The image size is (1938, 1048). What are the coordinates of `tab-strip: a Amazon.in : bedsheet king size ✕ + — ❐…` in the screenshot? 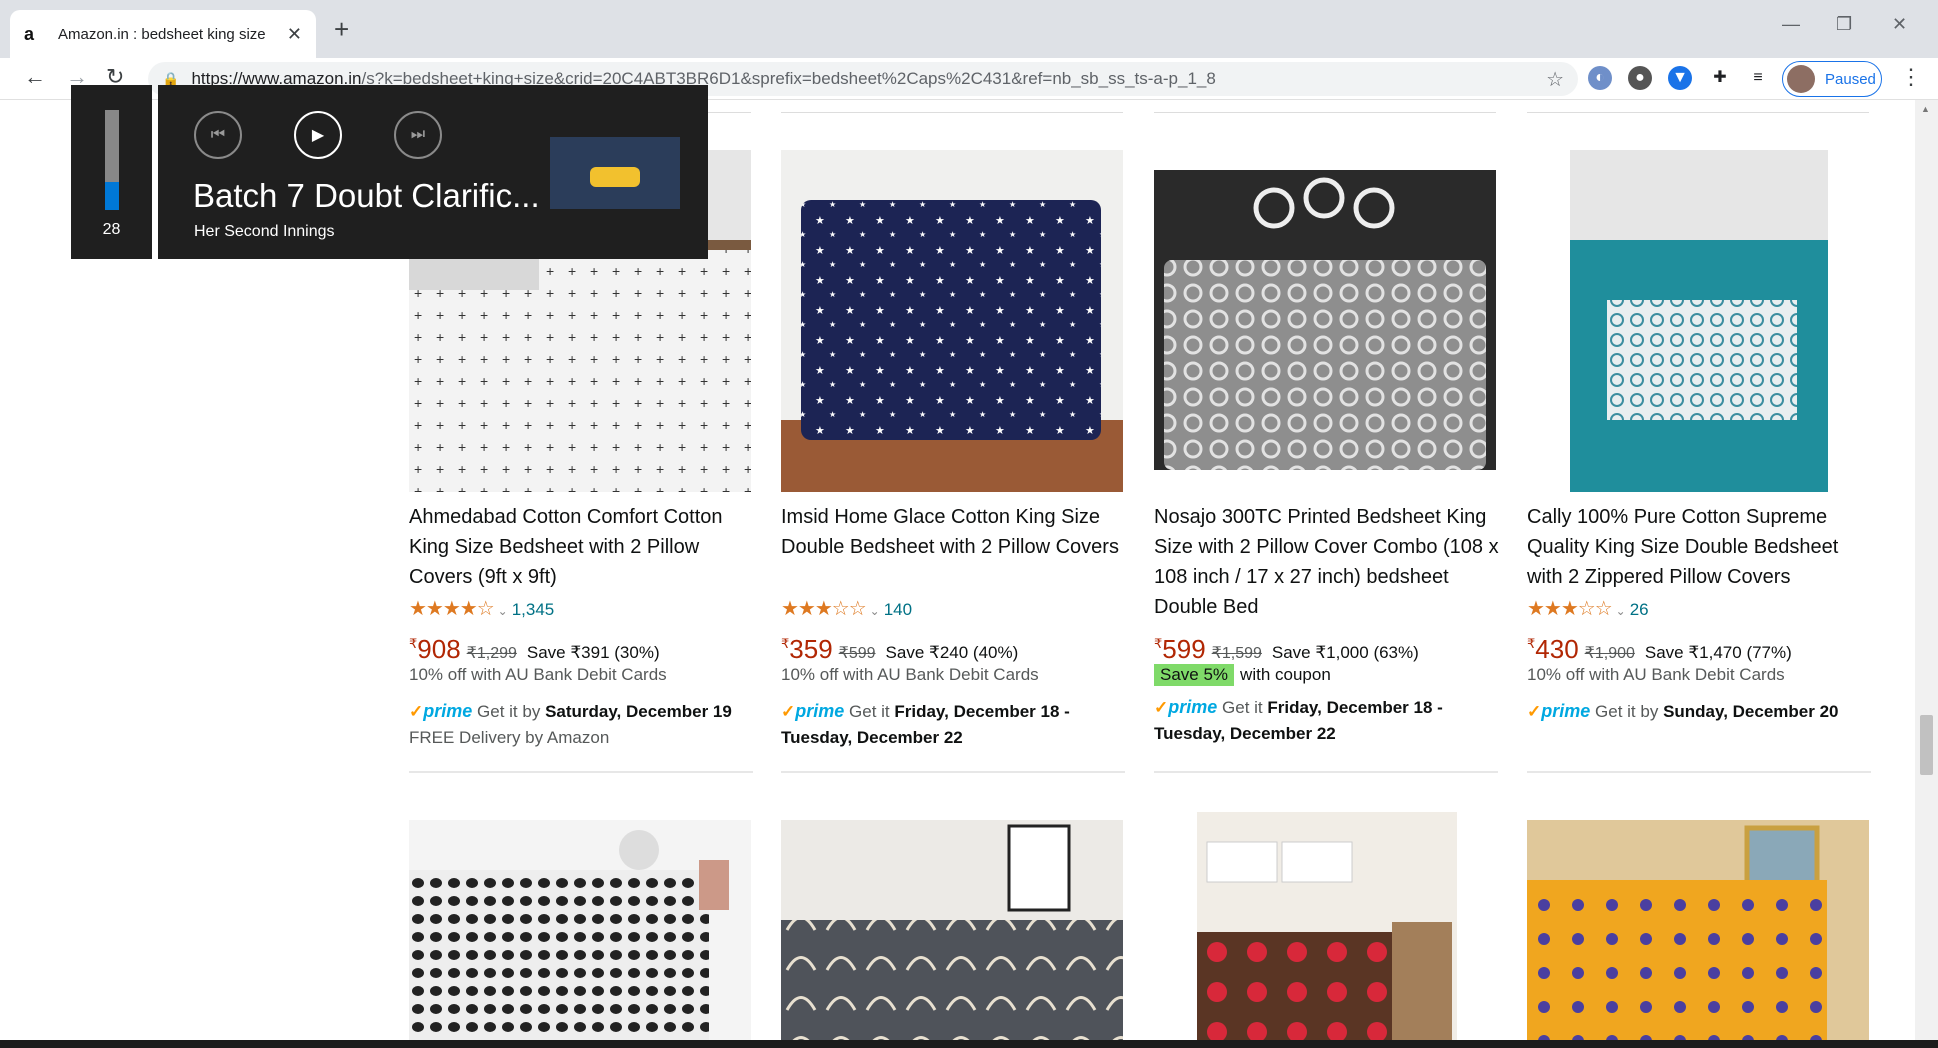 It's located at (969, 29).